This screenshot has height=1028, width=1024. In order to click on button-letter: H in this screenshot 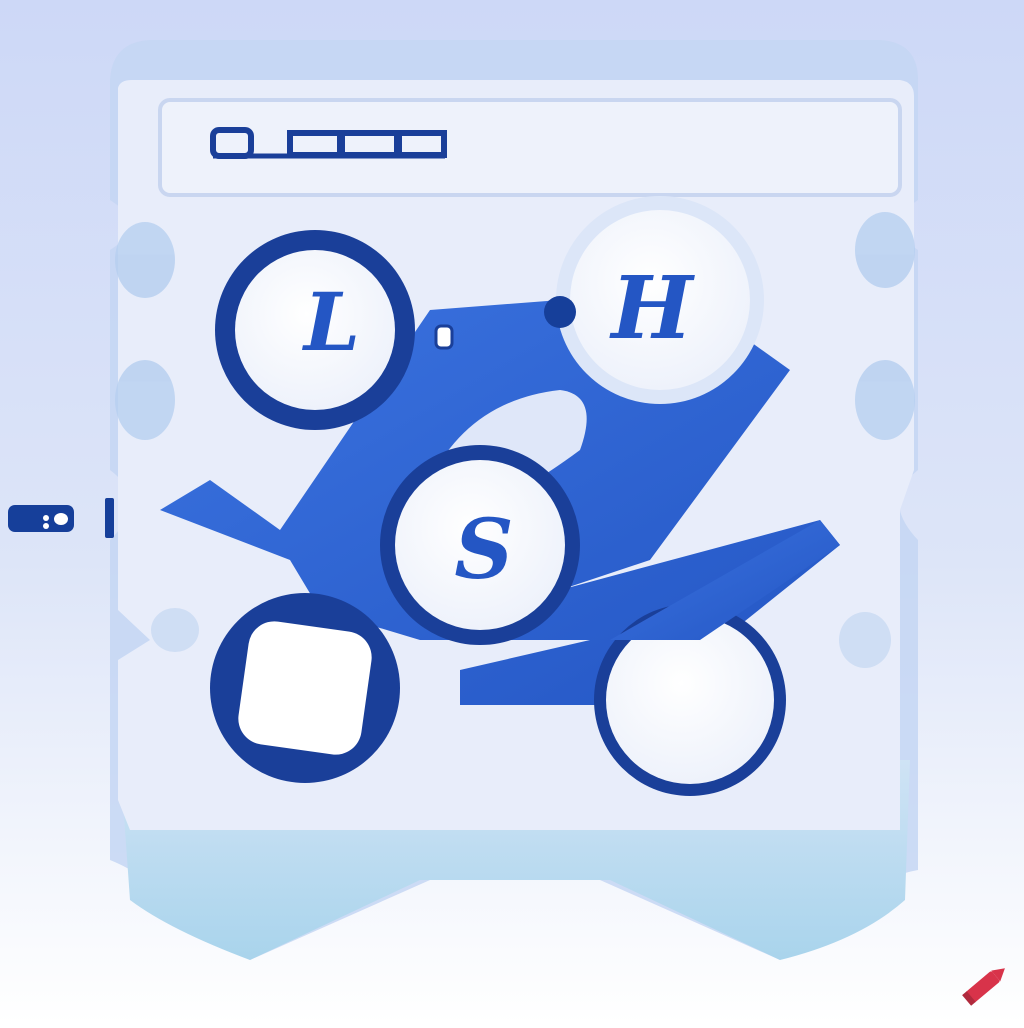, I will do `click(651, 308)`.